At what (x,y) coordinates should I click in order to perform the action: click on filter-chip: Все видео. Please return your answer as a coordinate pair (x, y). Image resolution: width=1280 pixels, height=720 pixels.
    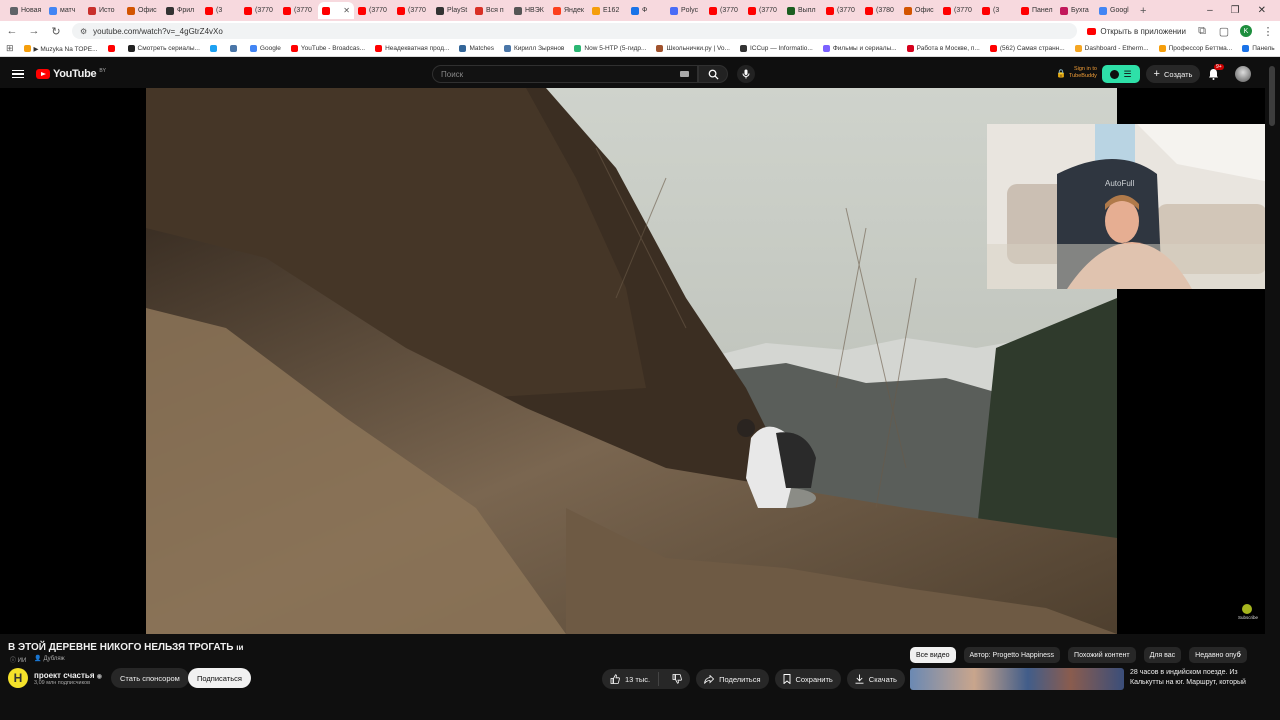
    Looking at the image, I should click on (933, 655).